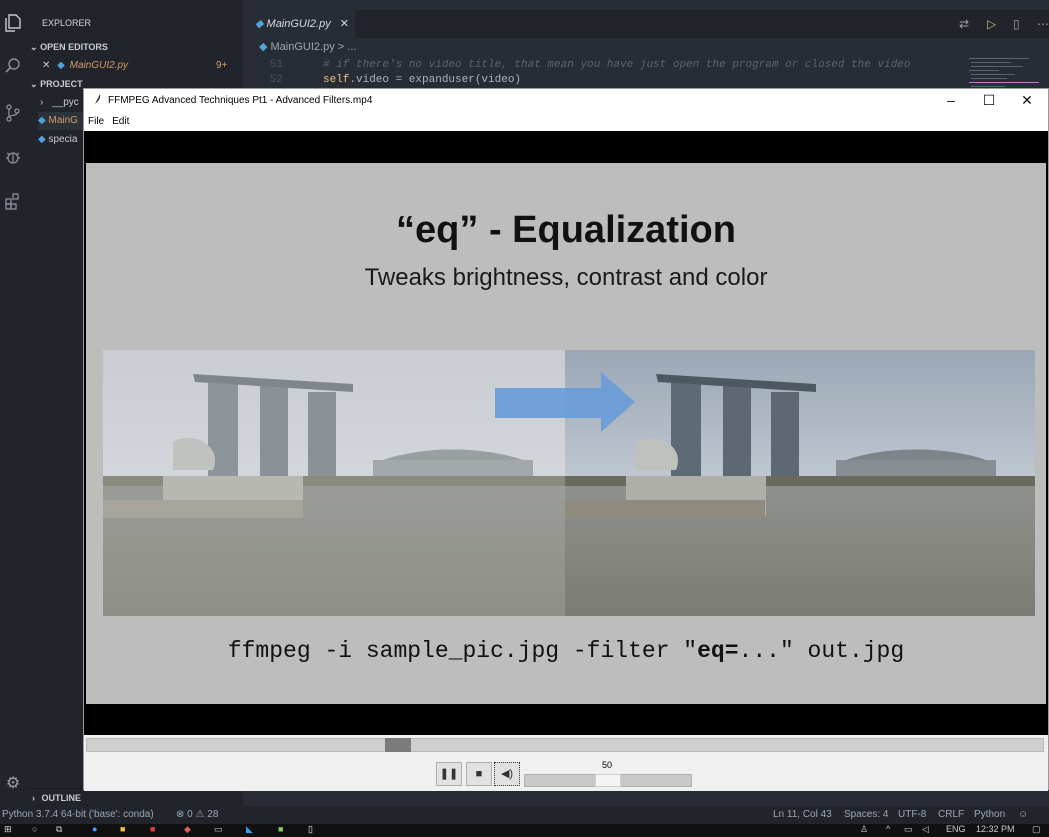 The height and width of the screenshot is (837, 1049). What do you see at coordinates (1043, 24) in the screenshot?
I see `more-actions-icon: ⋯` at bounding box center [1043, 24].